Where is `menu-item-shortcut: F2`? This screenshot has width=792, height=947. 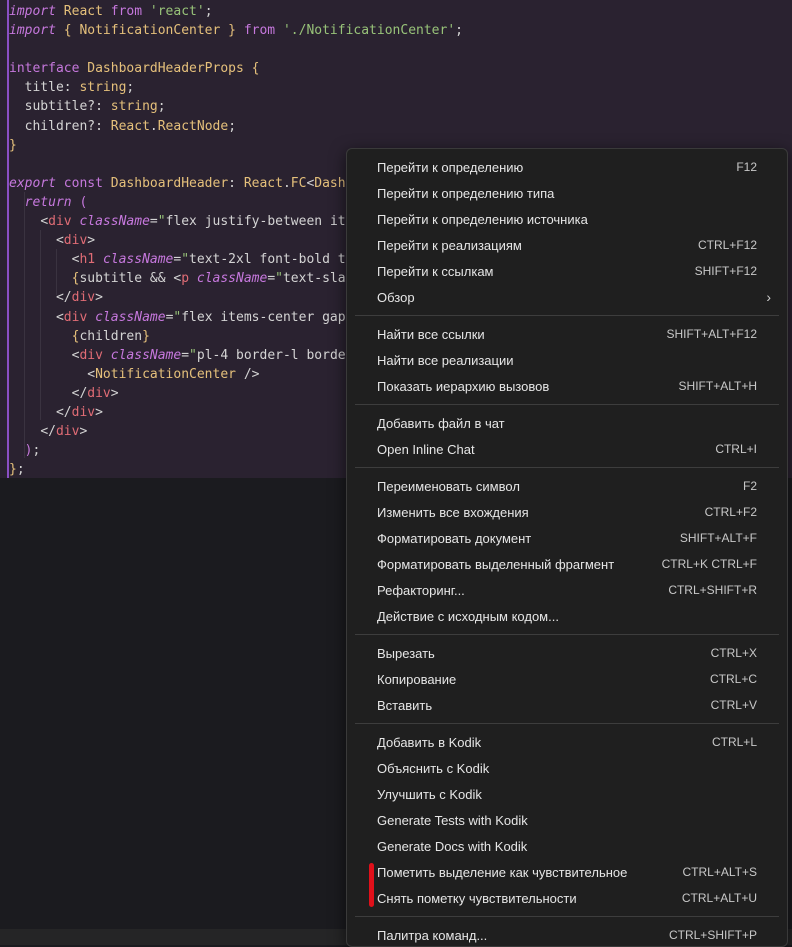 menu-item-shortcut: F2 is located at coordinates (749, 486).